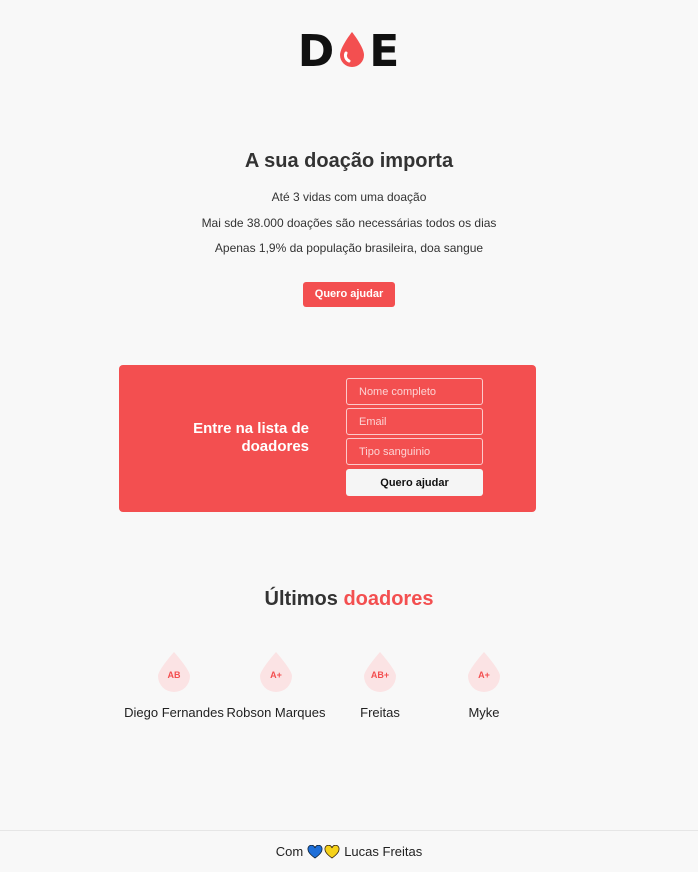 This screenshot has height=872, width=698. Describe the element at coordinates (414, 391) in the screenshot. I see `full-name-input` at that location.